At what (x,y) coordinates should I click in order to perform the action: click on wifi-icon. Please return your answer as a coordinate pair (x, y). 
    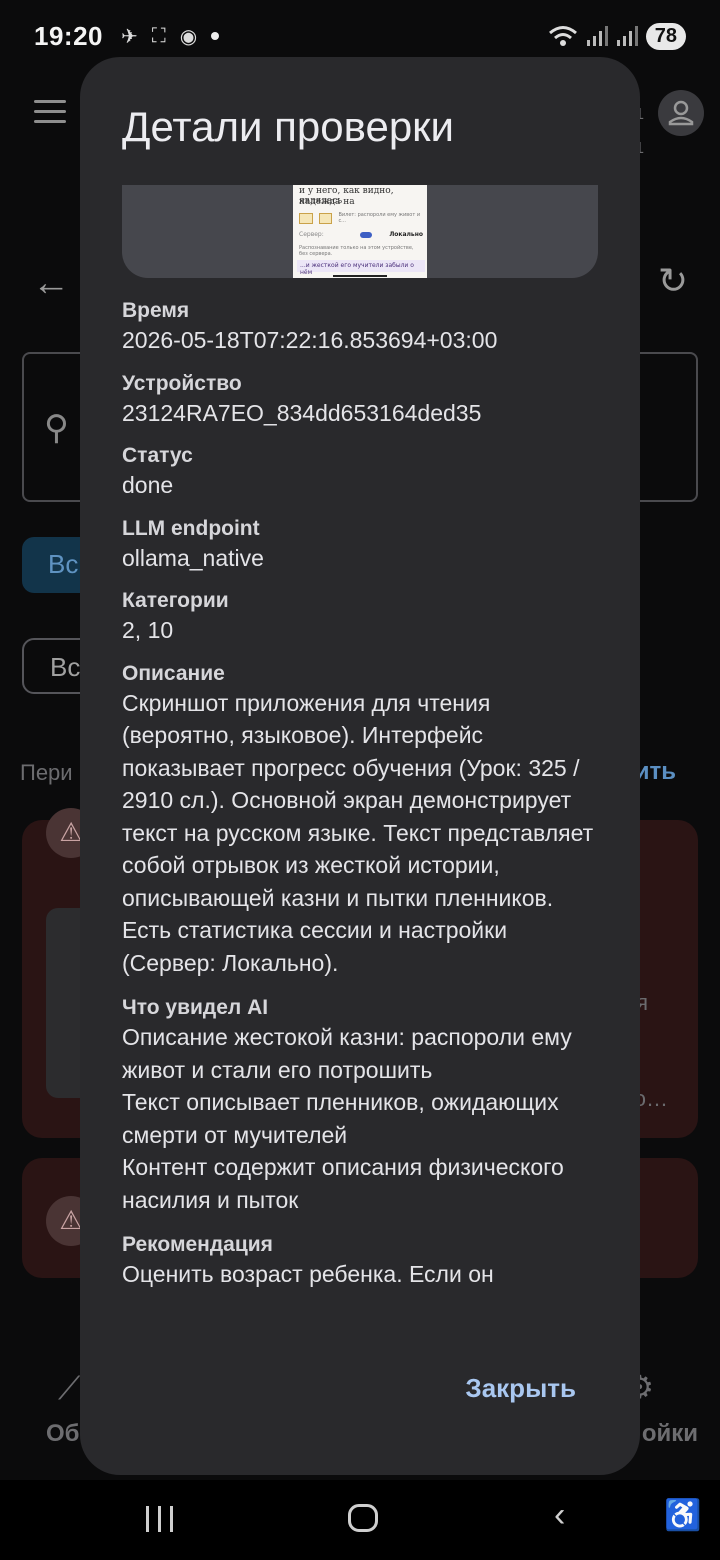
    Looking at the image, I should click on (562, 36).